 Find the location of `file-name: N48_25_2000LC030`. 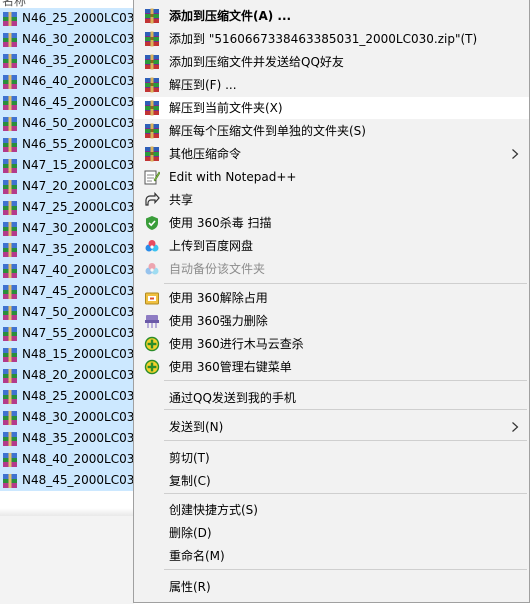

file-name: N48_25_2000LC030 is located at coordinates (78, 396).